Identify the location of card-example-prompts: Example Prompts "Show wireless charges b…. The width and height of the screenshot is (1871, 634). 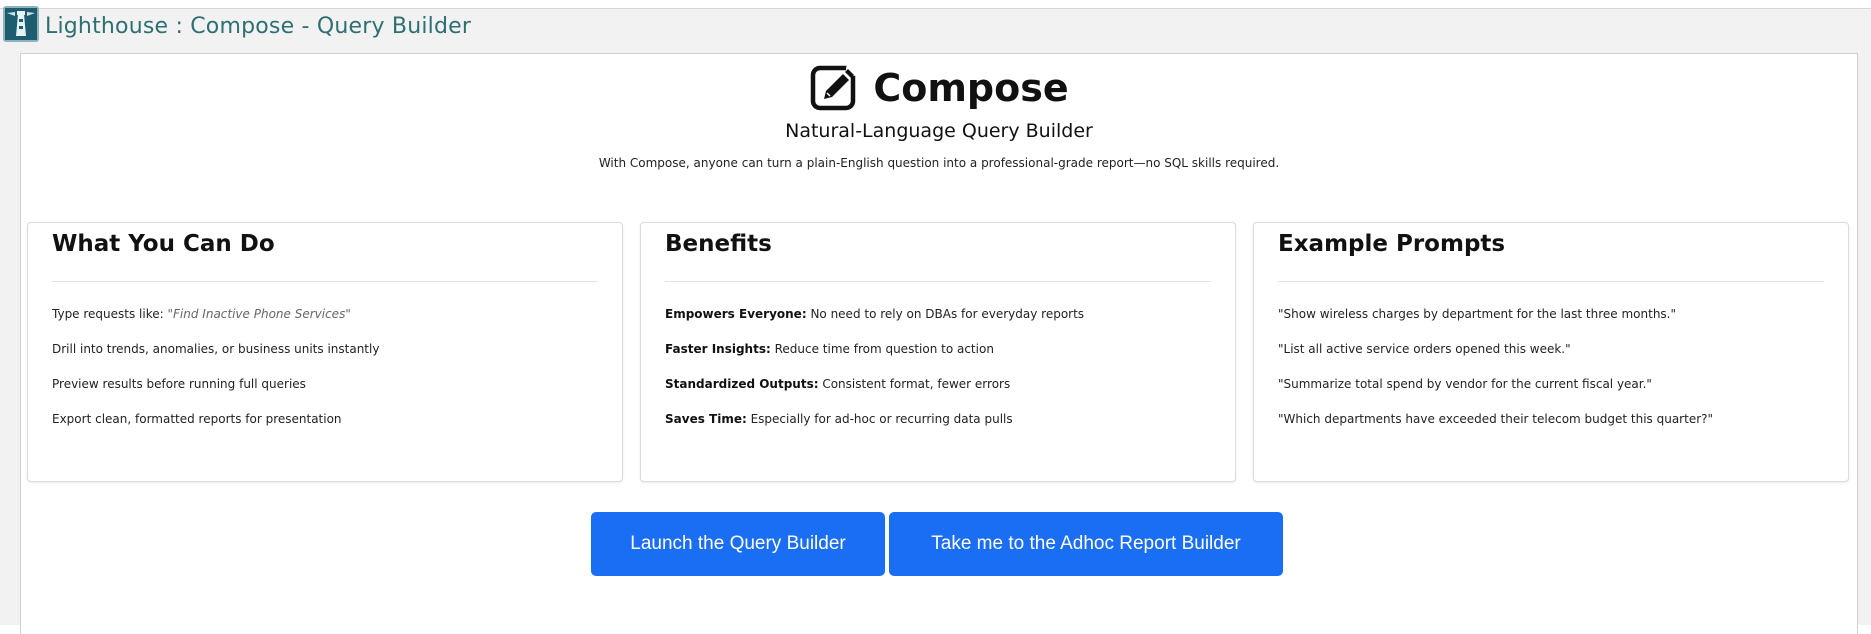
(1551, 352).